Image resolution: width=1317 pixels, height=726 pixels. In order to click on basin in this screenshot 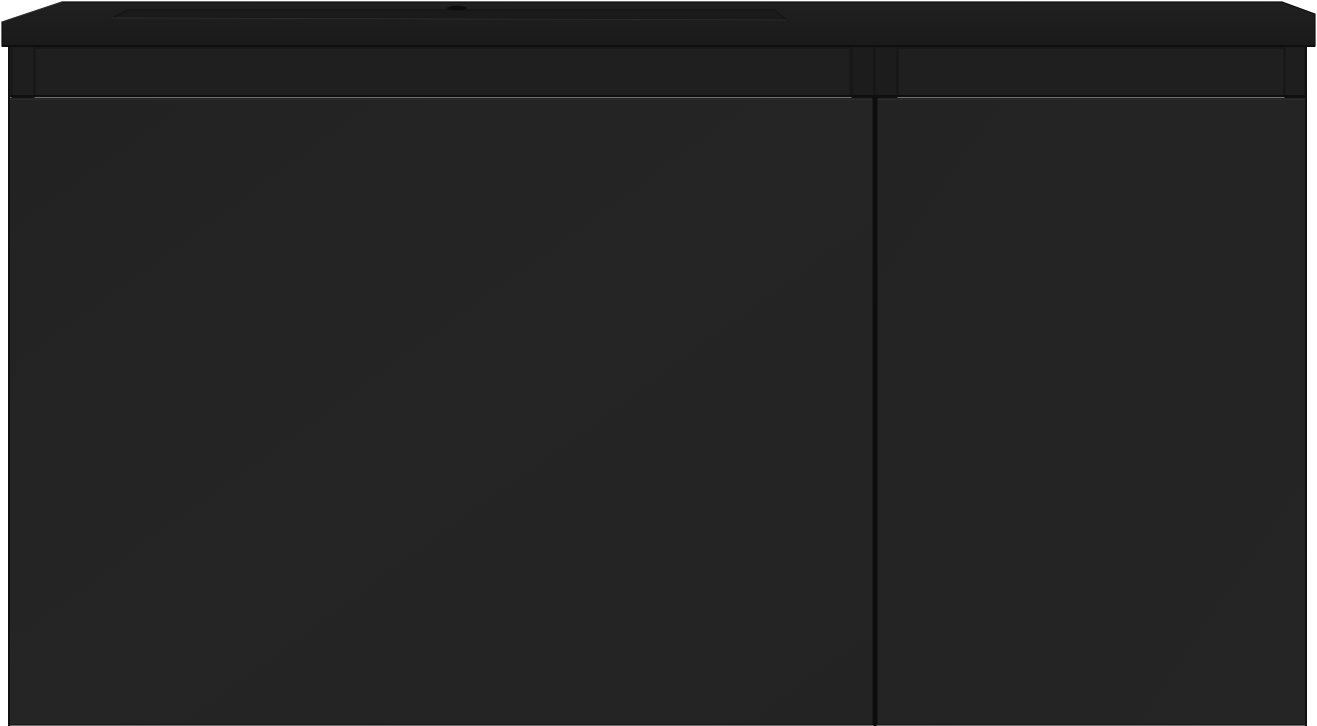, I will do `click(449, 15)`.